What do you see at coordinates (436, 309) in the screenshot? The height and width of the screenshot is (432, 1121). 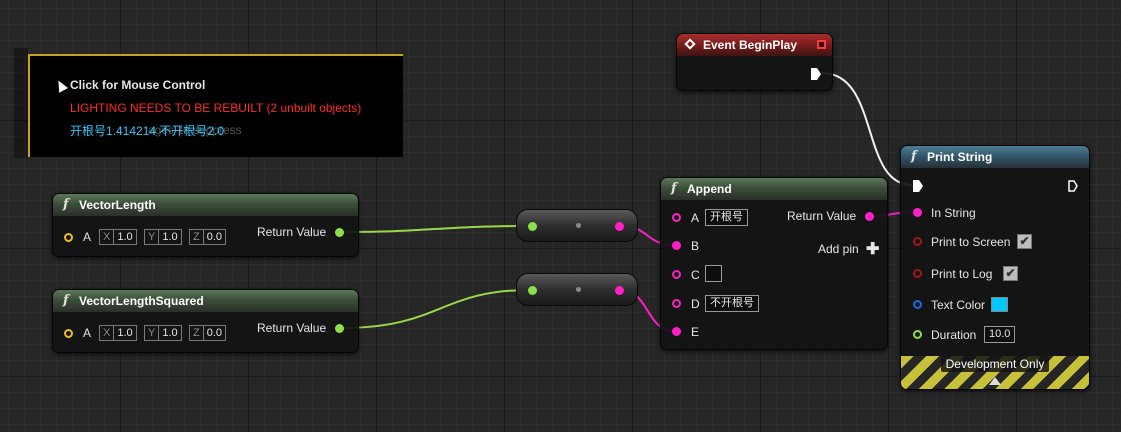 I see `wire-vectorlengthsquared-to-reroute` at bounding box center [436, 309].